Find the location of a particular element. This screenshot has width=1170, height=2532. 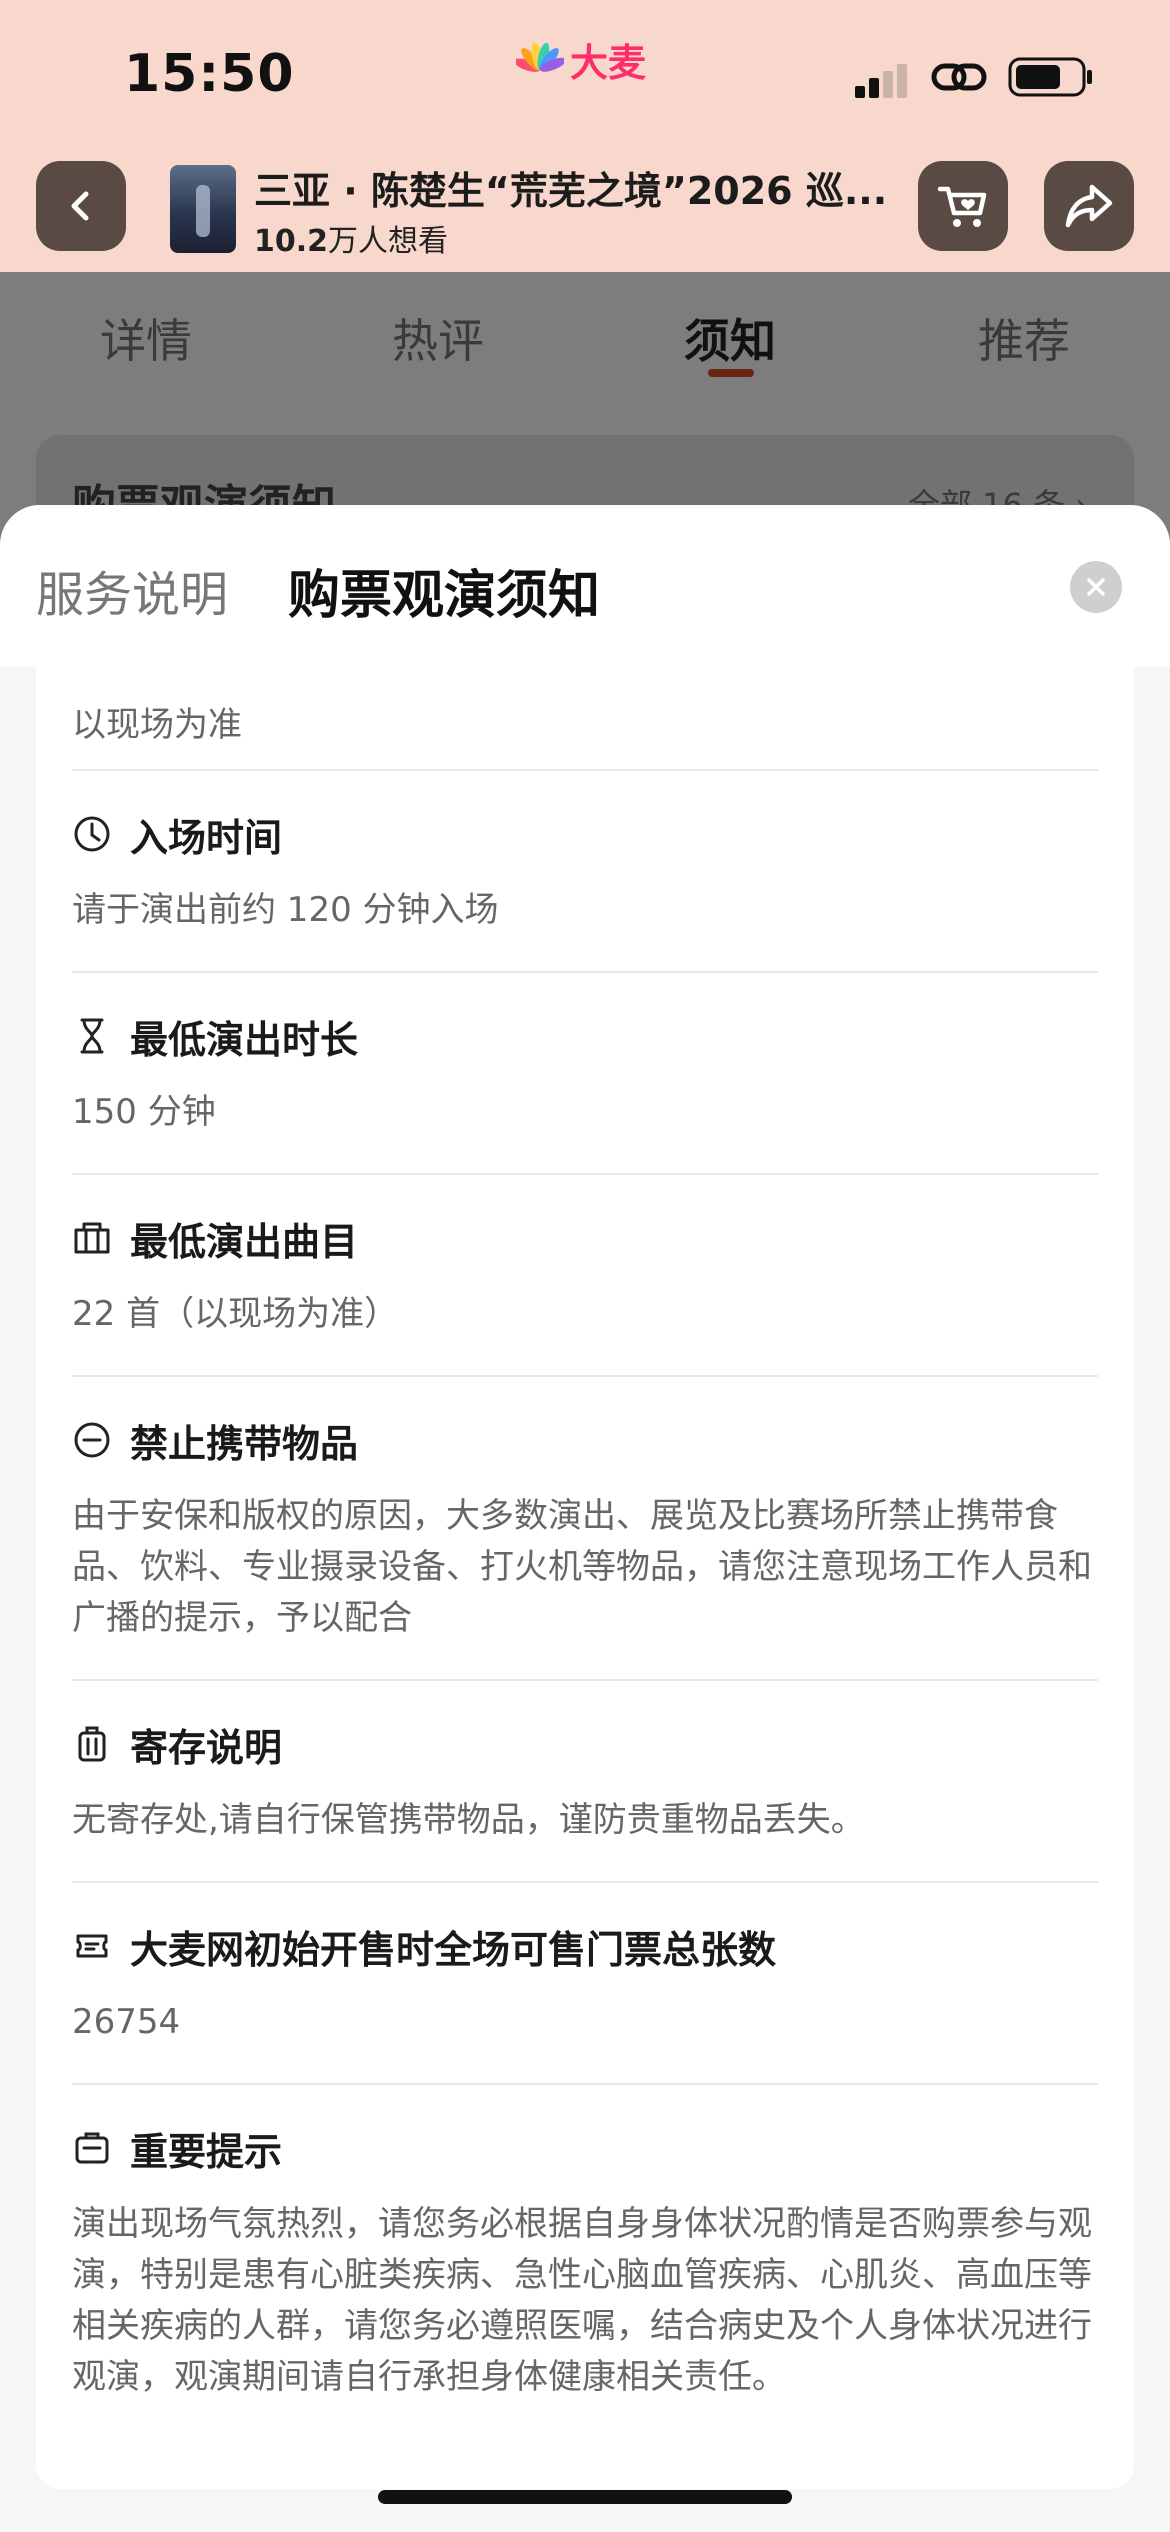

cellular-signal-icon is located at coordinates (881, 81).